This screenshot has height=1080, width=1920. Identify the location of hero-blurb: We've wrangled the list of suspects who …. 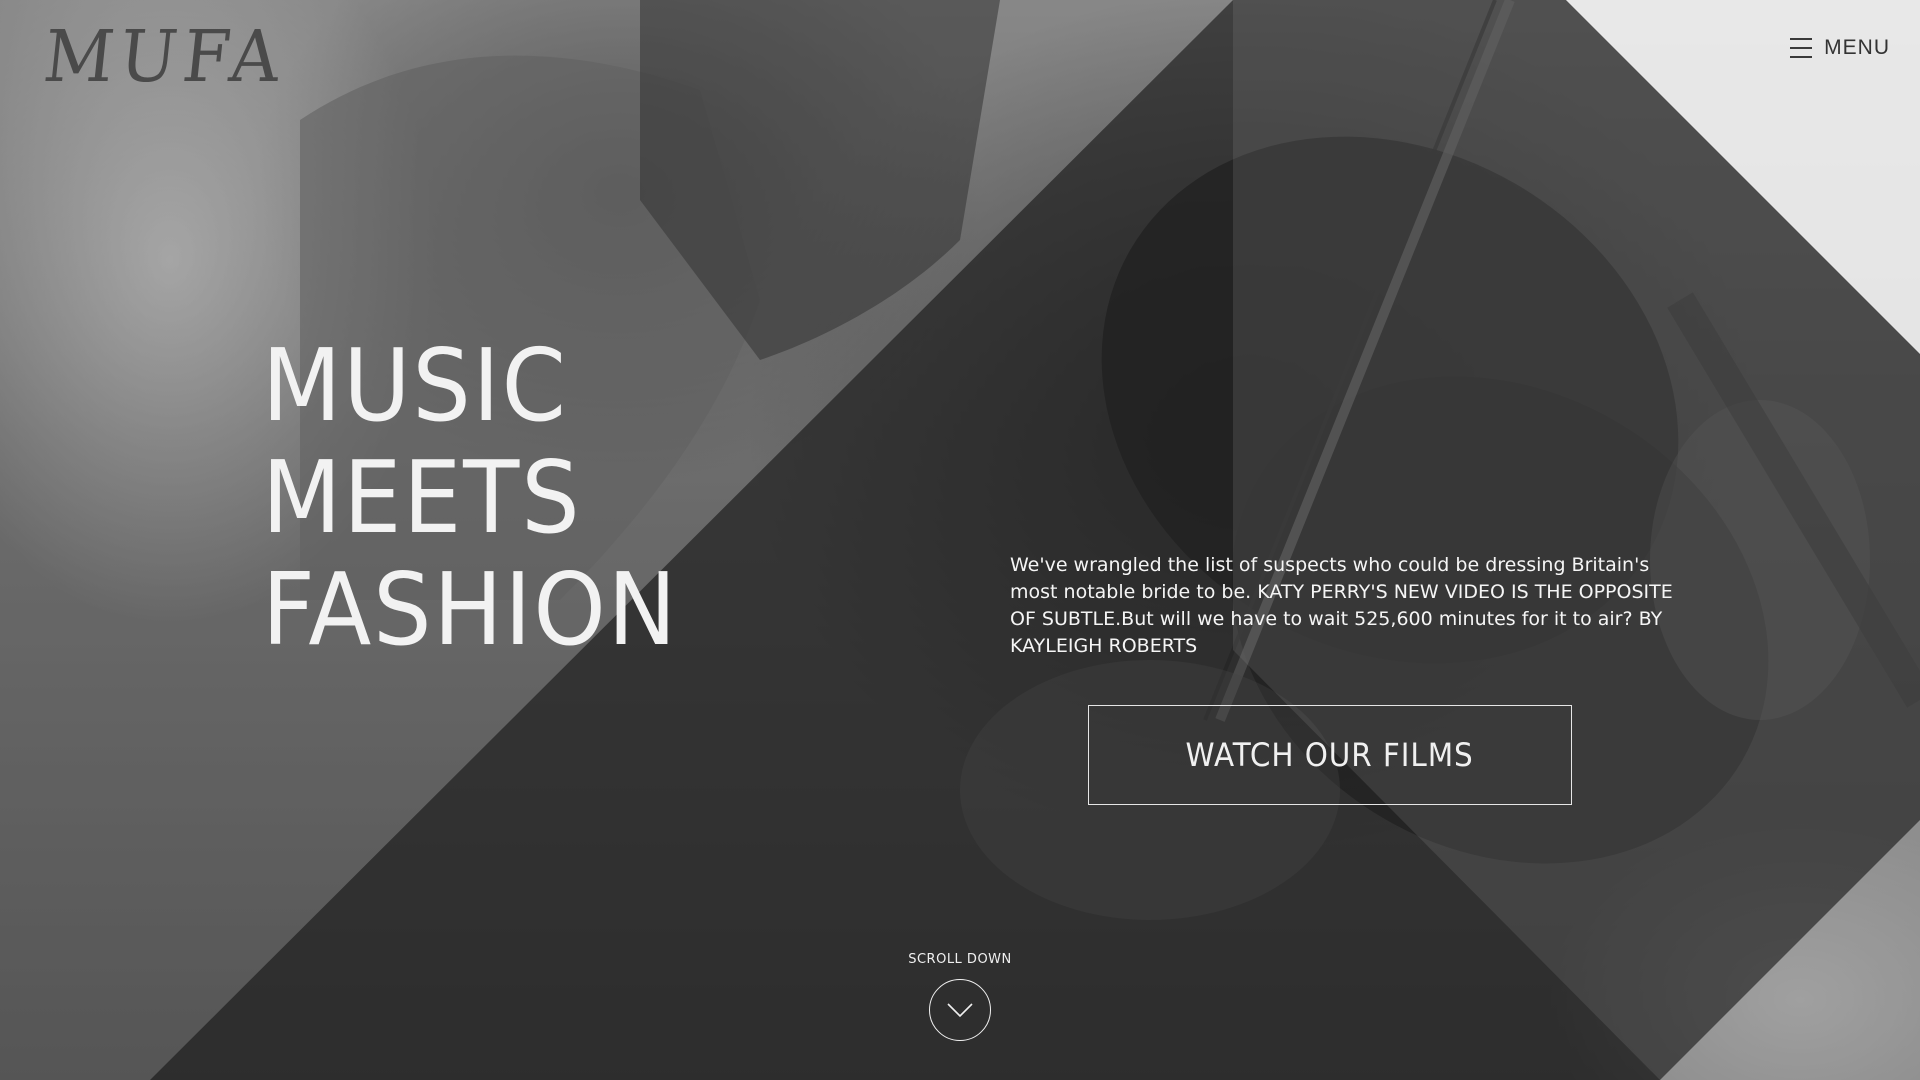
(1341, 605).